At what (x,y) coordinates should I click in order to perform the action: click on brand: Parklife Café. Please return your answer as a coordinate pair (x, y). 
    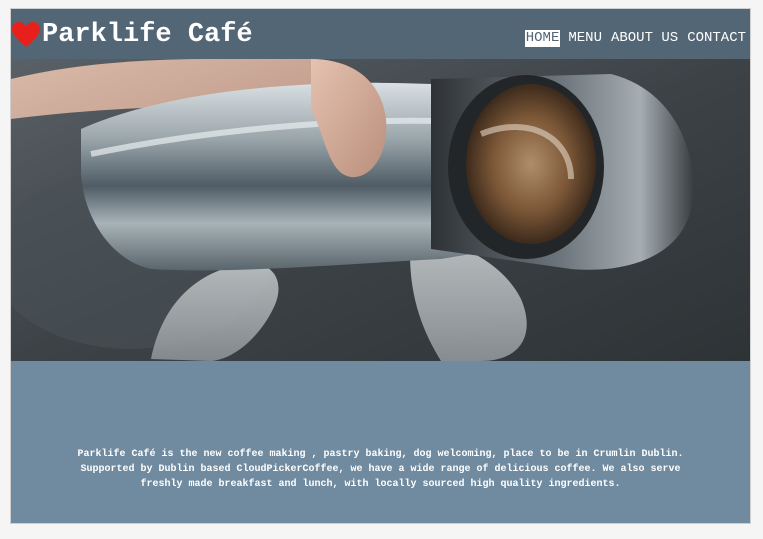
    Looking at the image, I should click on (132, 35).